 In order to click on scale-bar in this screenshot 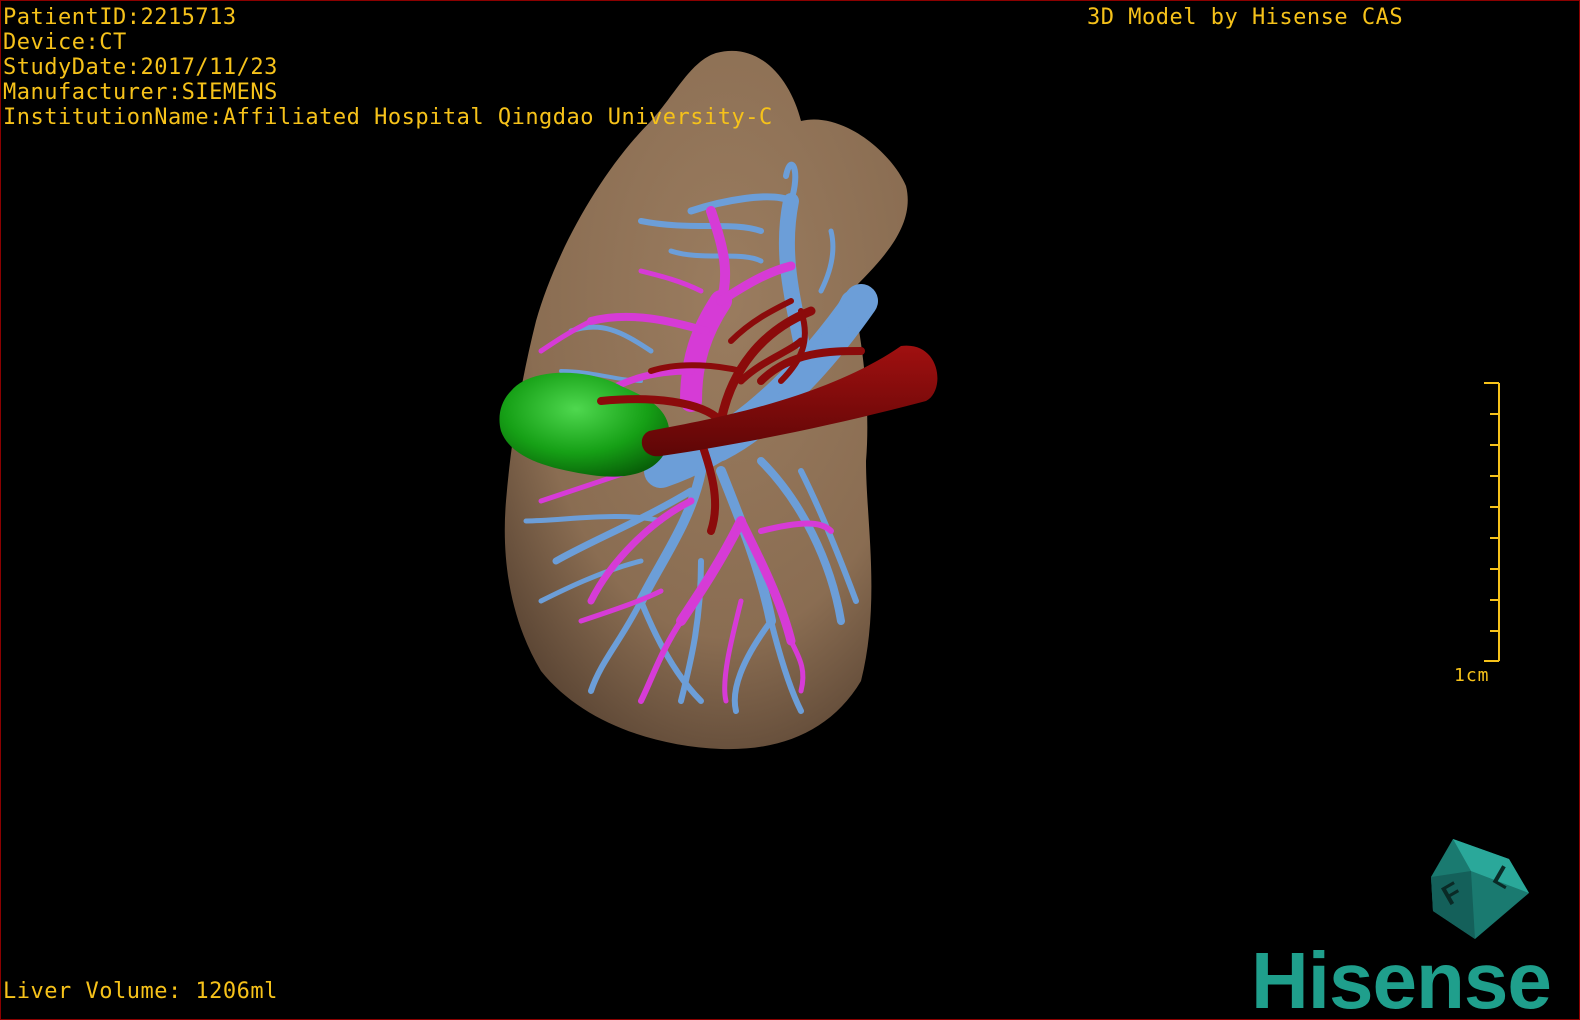, I will do `click(1492, 522)`.